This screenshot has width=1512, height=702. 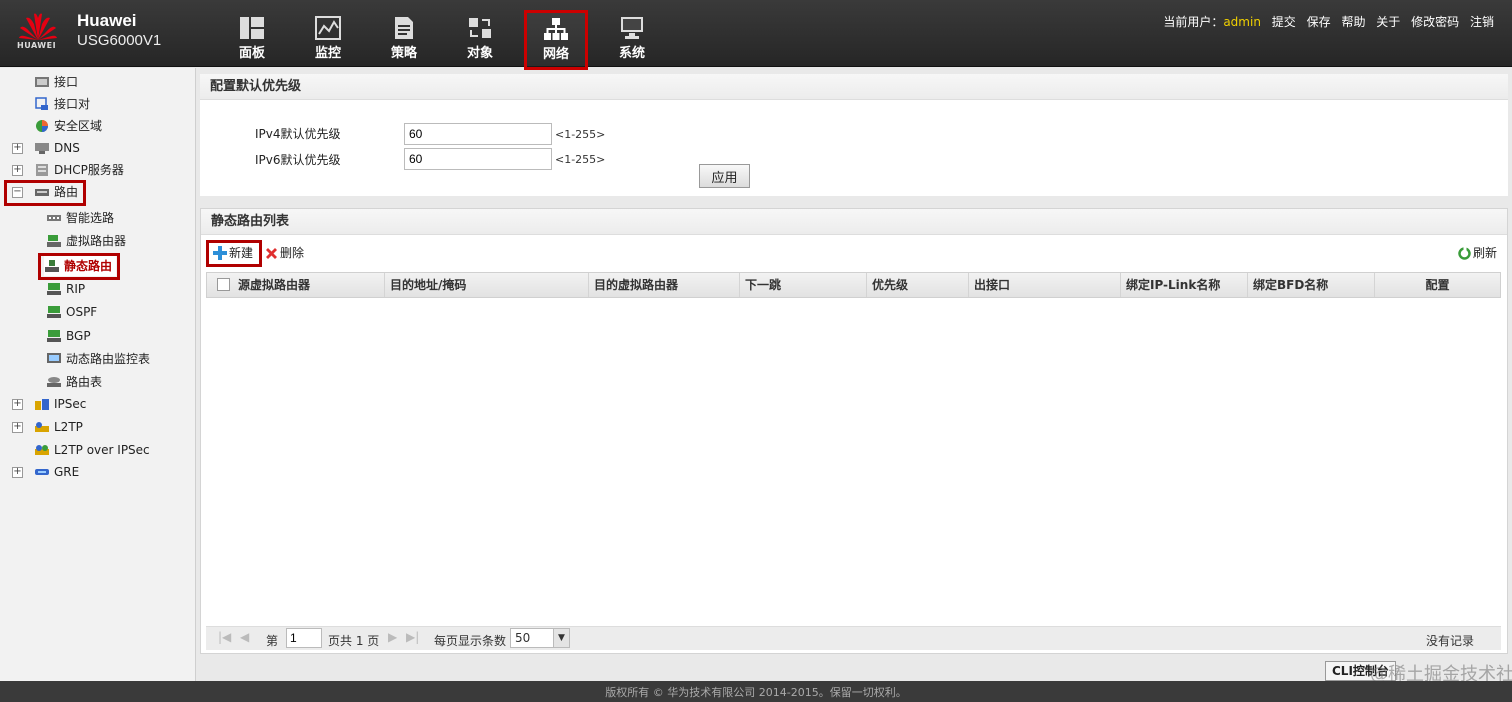 I want to click on help-link: 帮助, so click(x=1353, y=22).